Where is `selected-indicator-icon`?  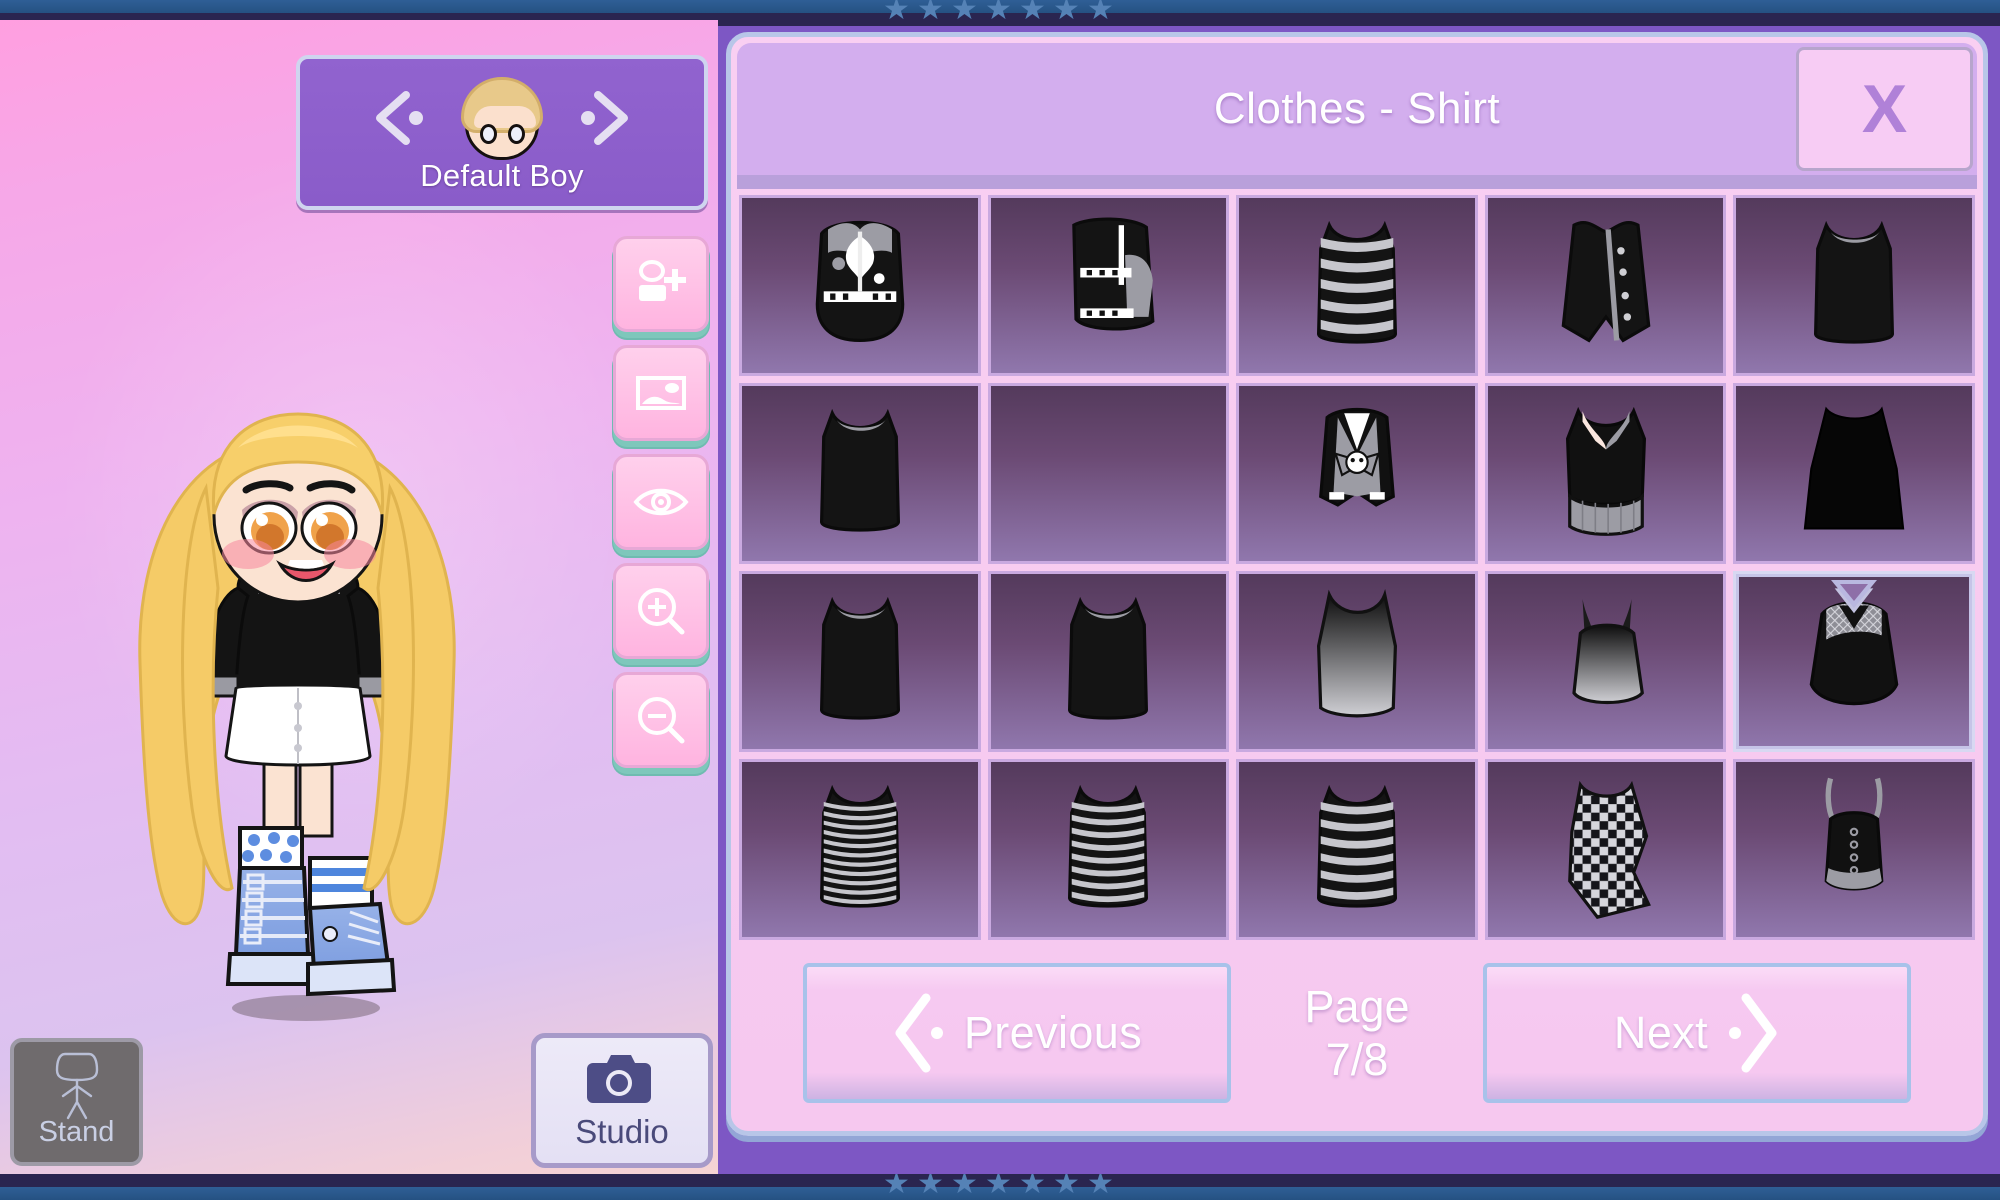 selected-indicator-icon is located at coordinates (1854, 594).